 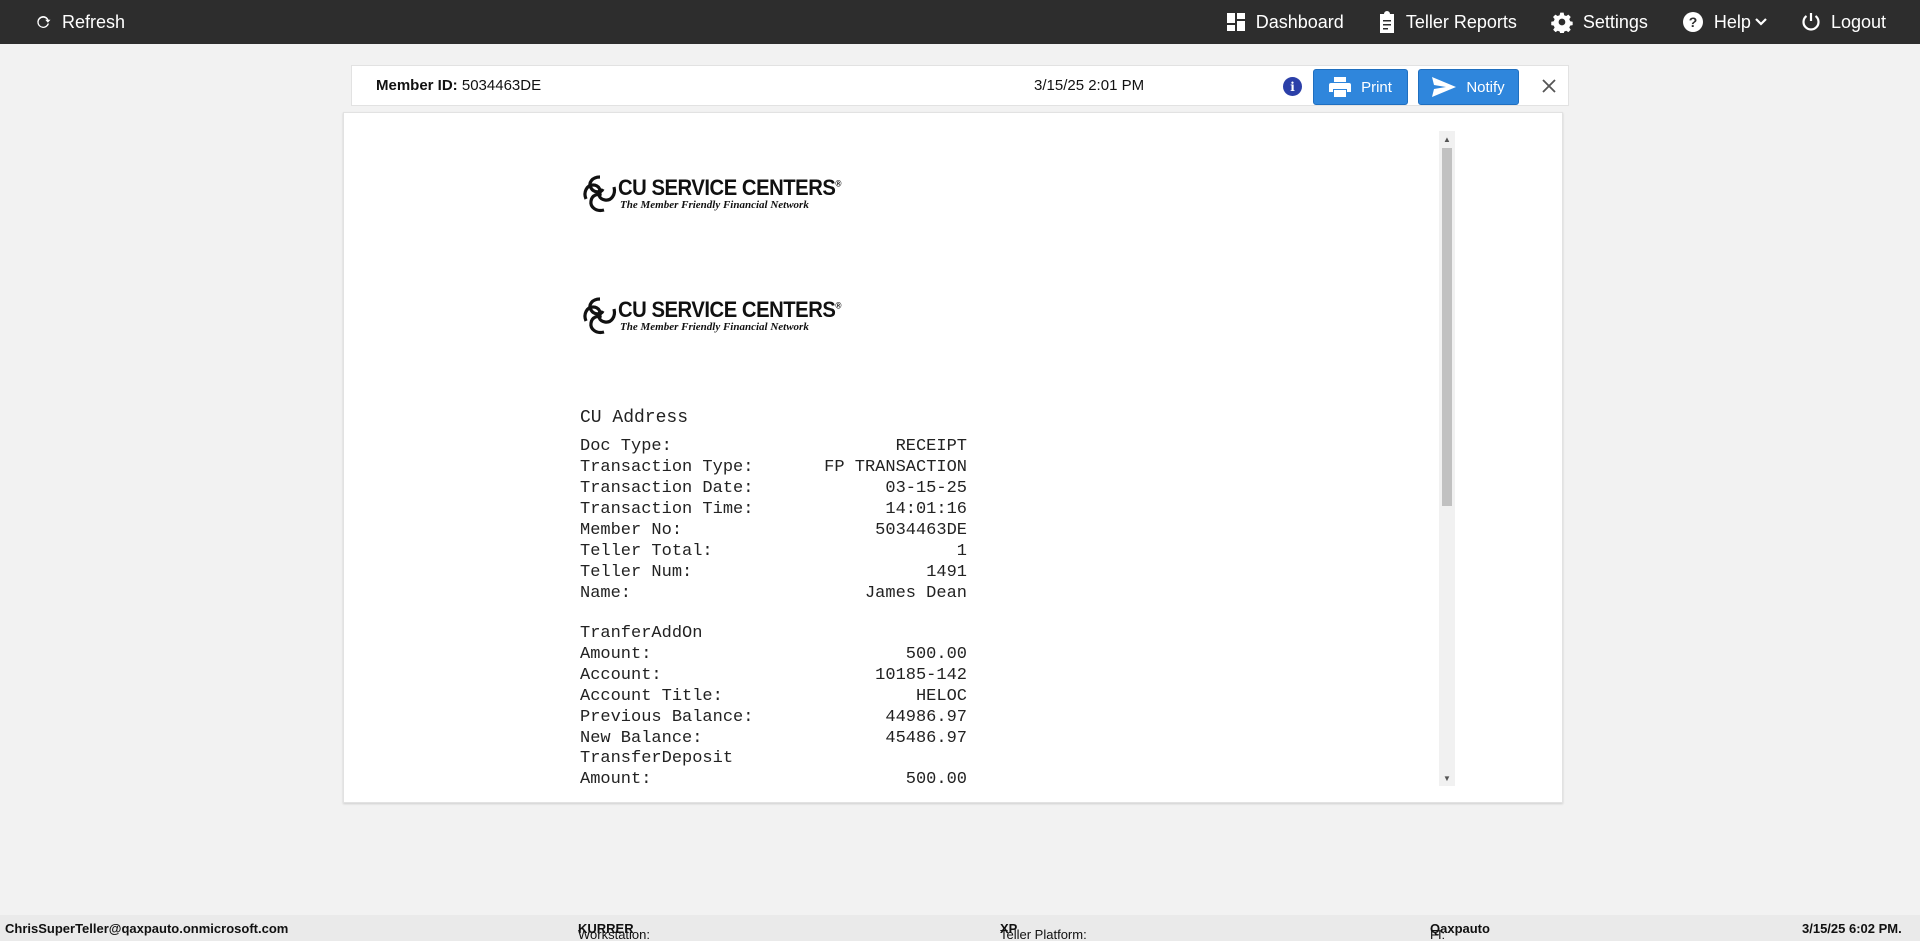 What do you see at coordinates (634, 418) in the screenshot?
I see `cu-address: CU Address` at bounding box center [634, 418].